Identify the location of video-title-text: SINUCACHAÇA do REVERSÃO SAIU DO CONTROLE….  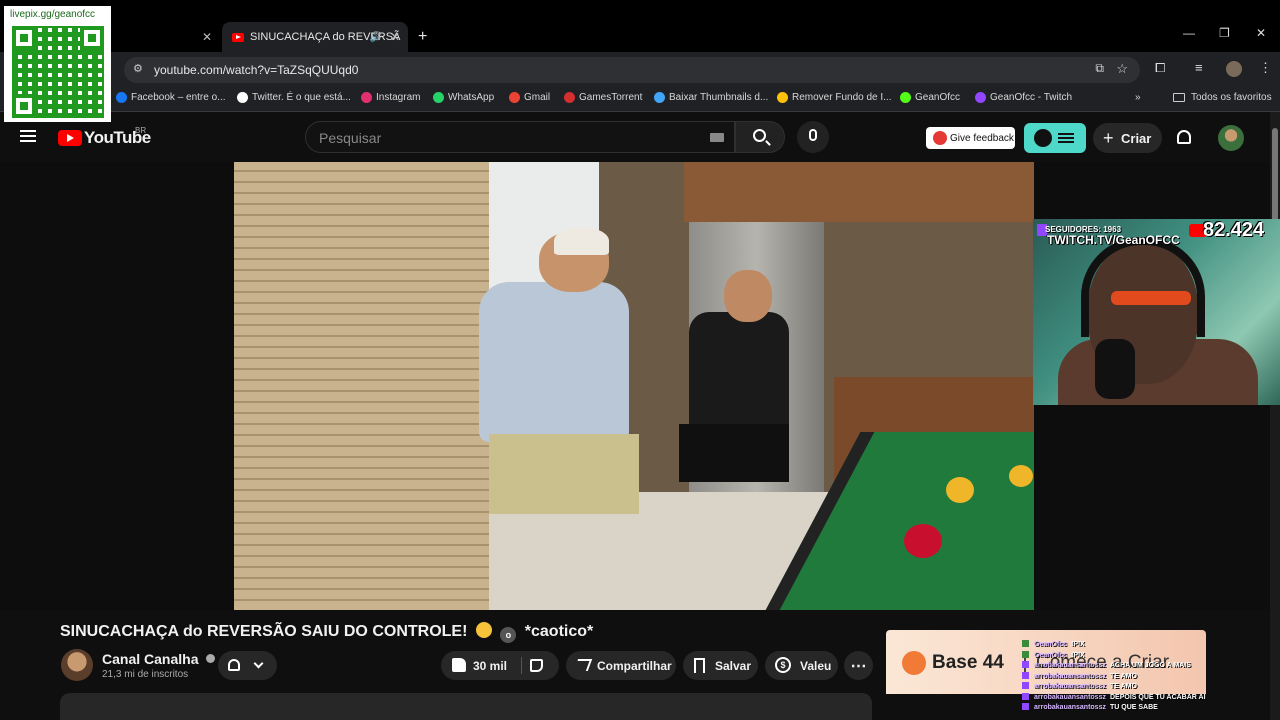
(264, 631).